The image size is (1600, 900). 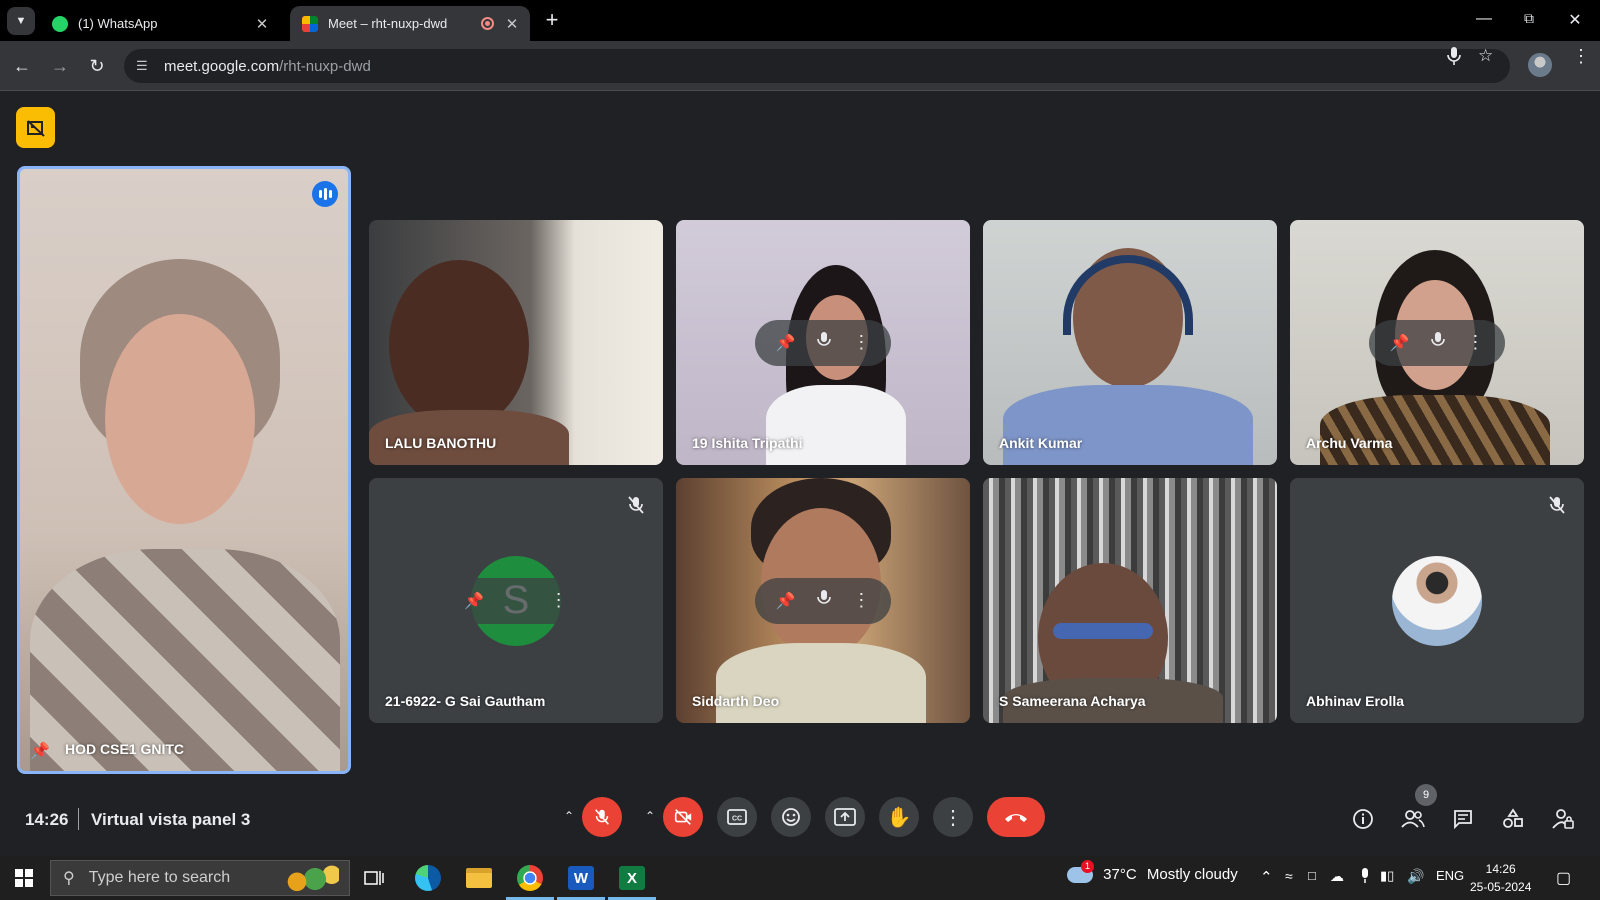 I want to click on host-controls-button, so click(x=1563, y=819).